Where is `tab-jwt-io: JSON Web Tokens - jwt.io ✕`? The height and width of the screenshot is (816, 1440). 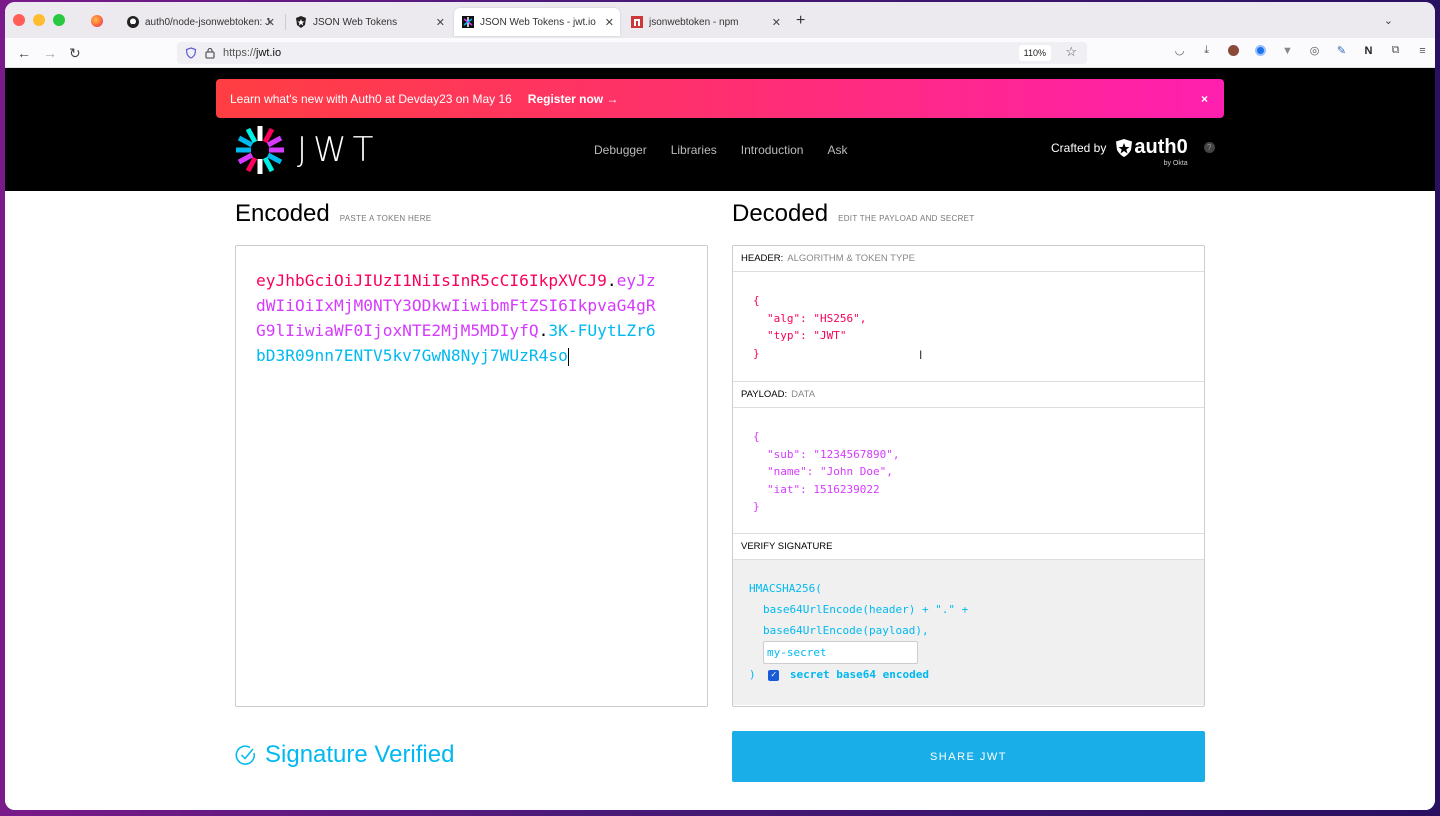
tab-jwt-io: JSON Web Tokens - jwt.io ✕ is located at coordinates (537, 22).